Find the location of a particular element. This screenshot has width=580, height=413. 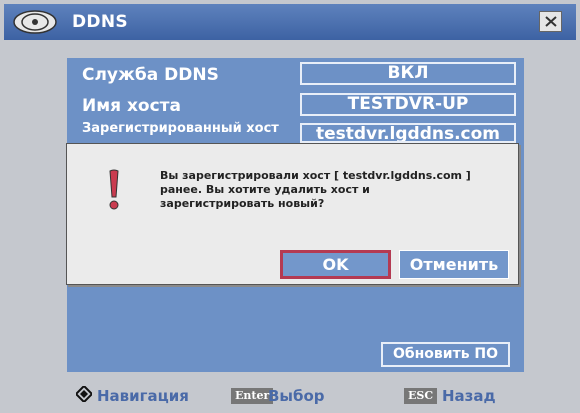

navigation-arrows-icon is located at coordinates (84, 394).